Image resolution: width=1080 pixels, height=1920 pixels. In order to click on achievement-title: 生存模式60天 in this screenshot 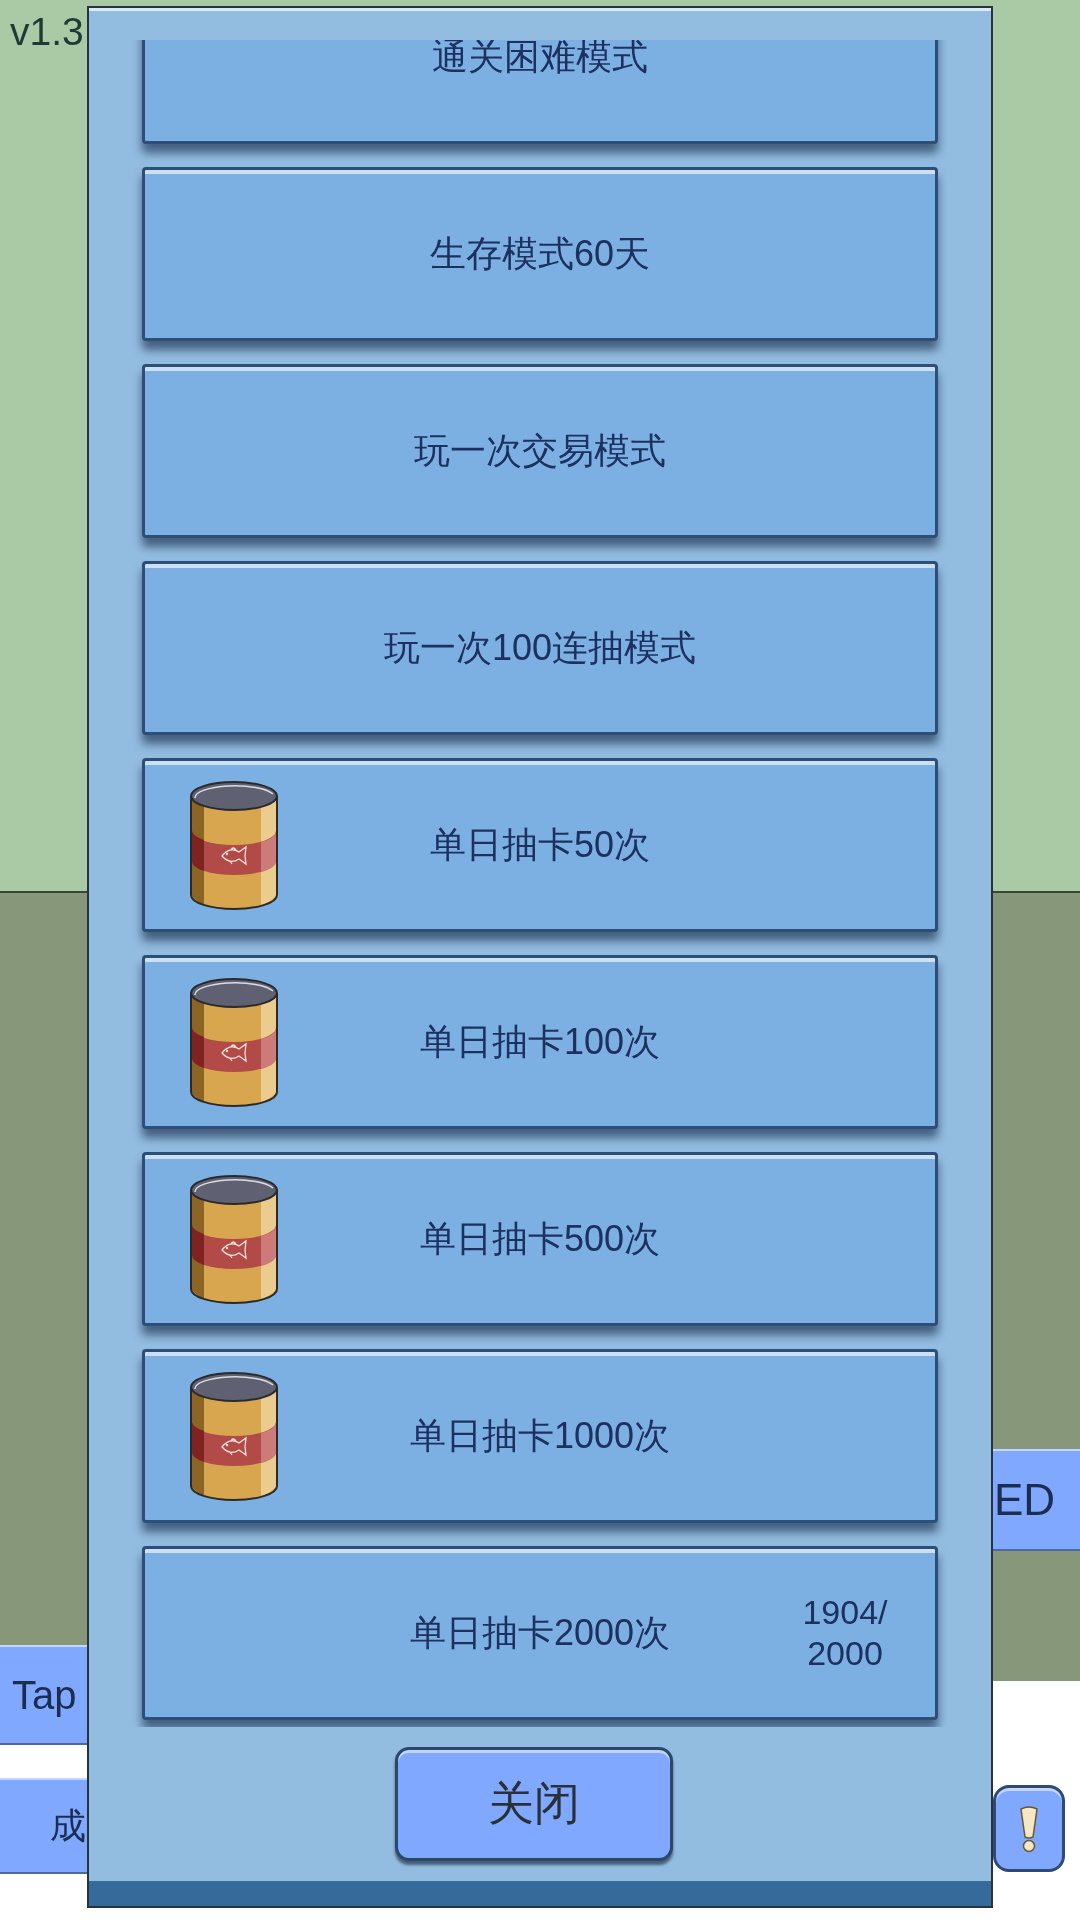, I will do `click(539, 254)`.